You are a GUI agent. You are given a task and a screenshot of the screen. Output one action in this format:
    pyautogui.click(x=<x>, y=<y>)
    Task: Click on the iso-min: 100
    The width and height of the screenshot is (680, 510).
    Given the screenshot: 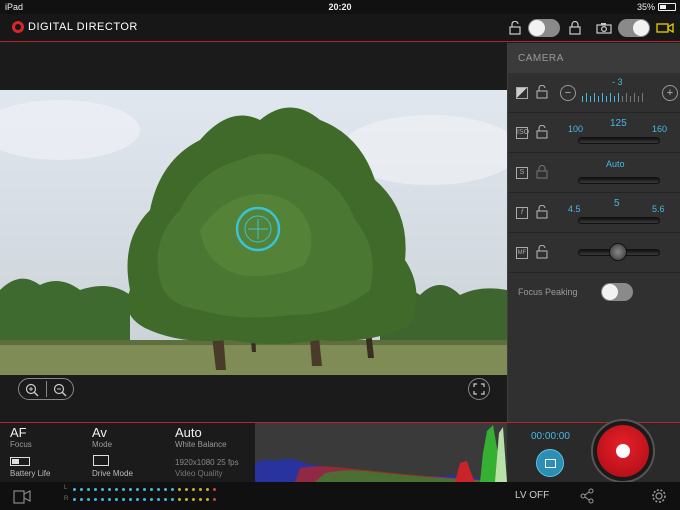 What is the action you would take?
    pyautogui.click(x=576, y=129)
    